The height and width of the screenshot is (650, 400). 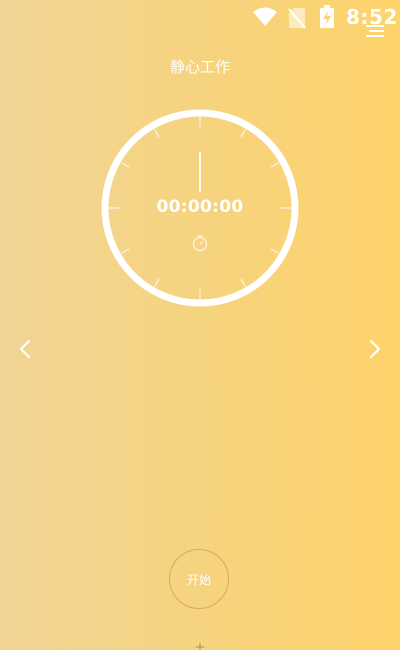 What do you see at coordinates (374, 349) in the screenshot?
I see `chevron-right-icon` at bounding box center [374, 349].